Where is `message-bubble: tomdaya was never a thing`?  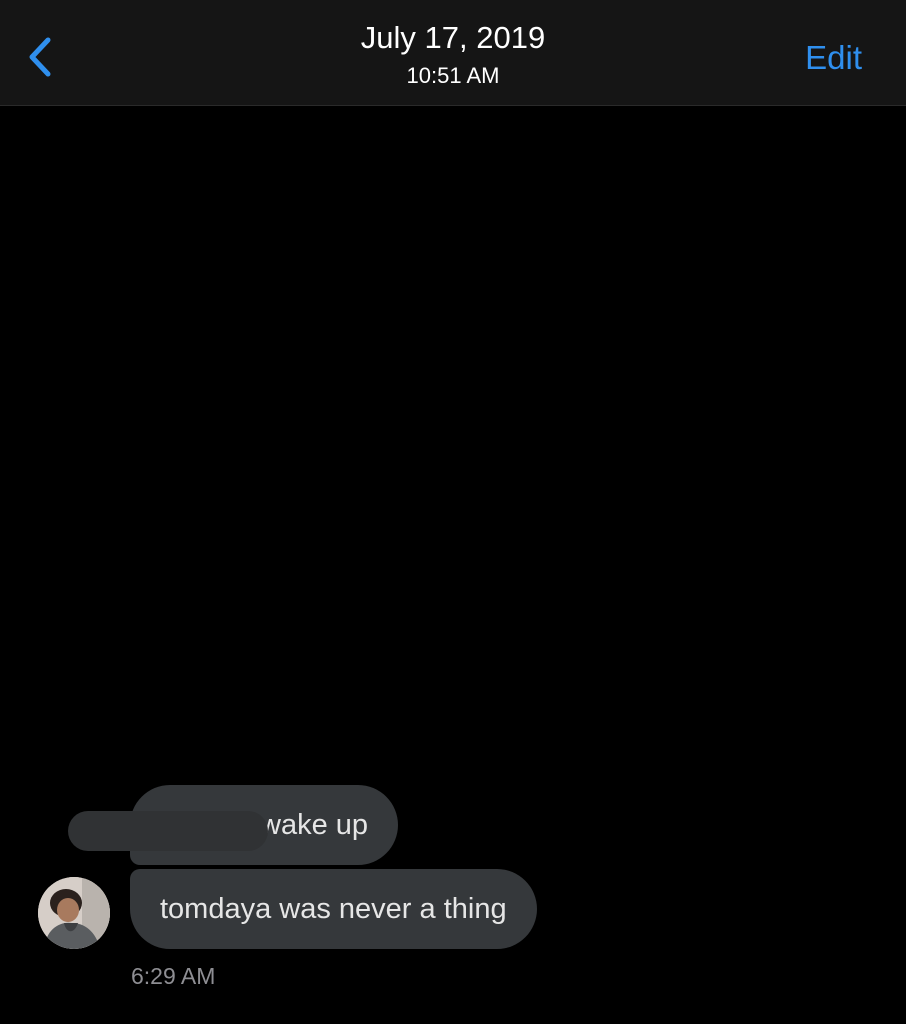 message-bubble: tomdaya was never a thing is located at coordinates (333, 909).